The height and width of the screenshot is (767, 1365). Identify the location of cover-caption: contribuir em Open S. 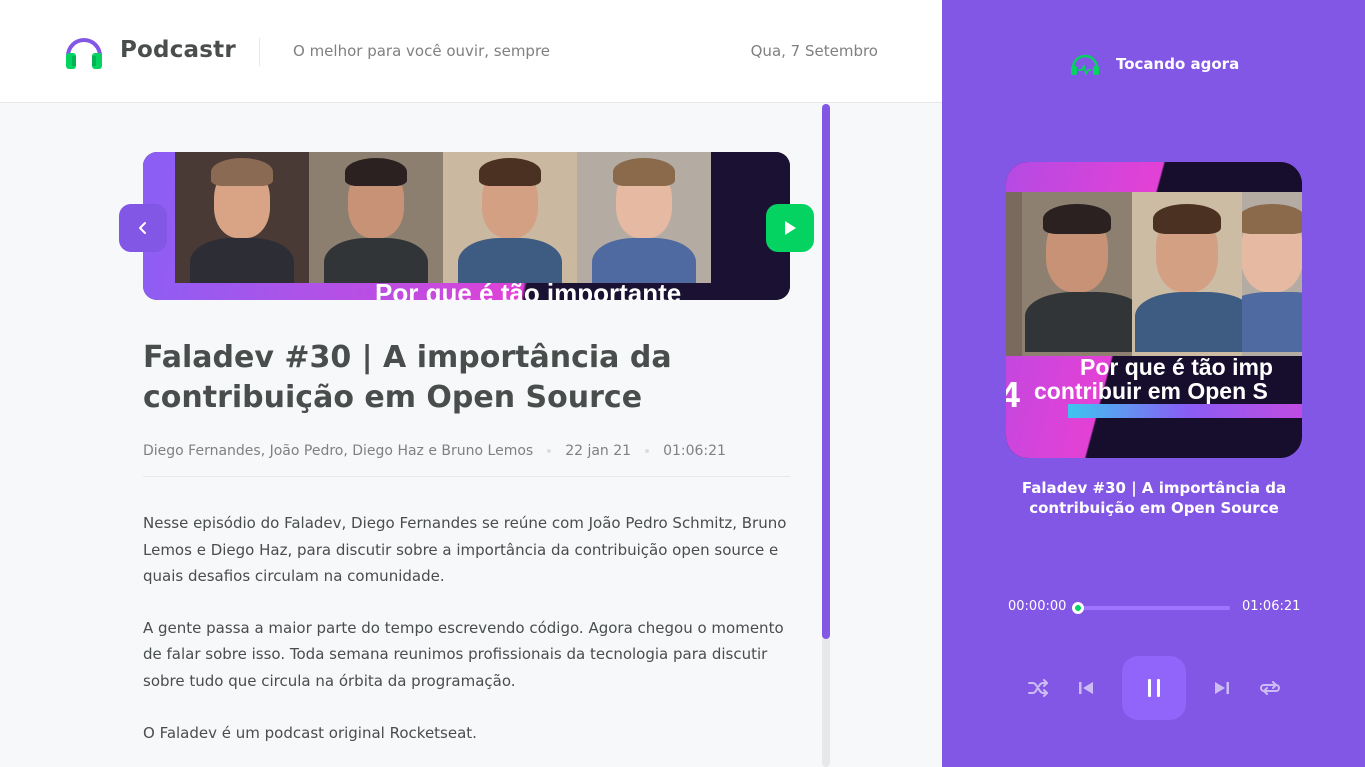
(1151, 391).